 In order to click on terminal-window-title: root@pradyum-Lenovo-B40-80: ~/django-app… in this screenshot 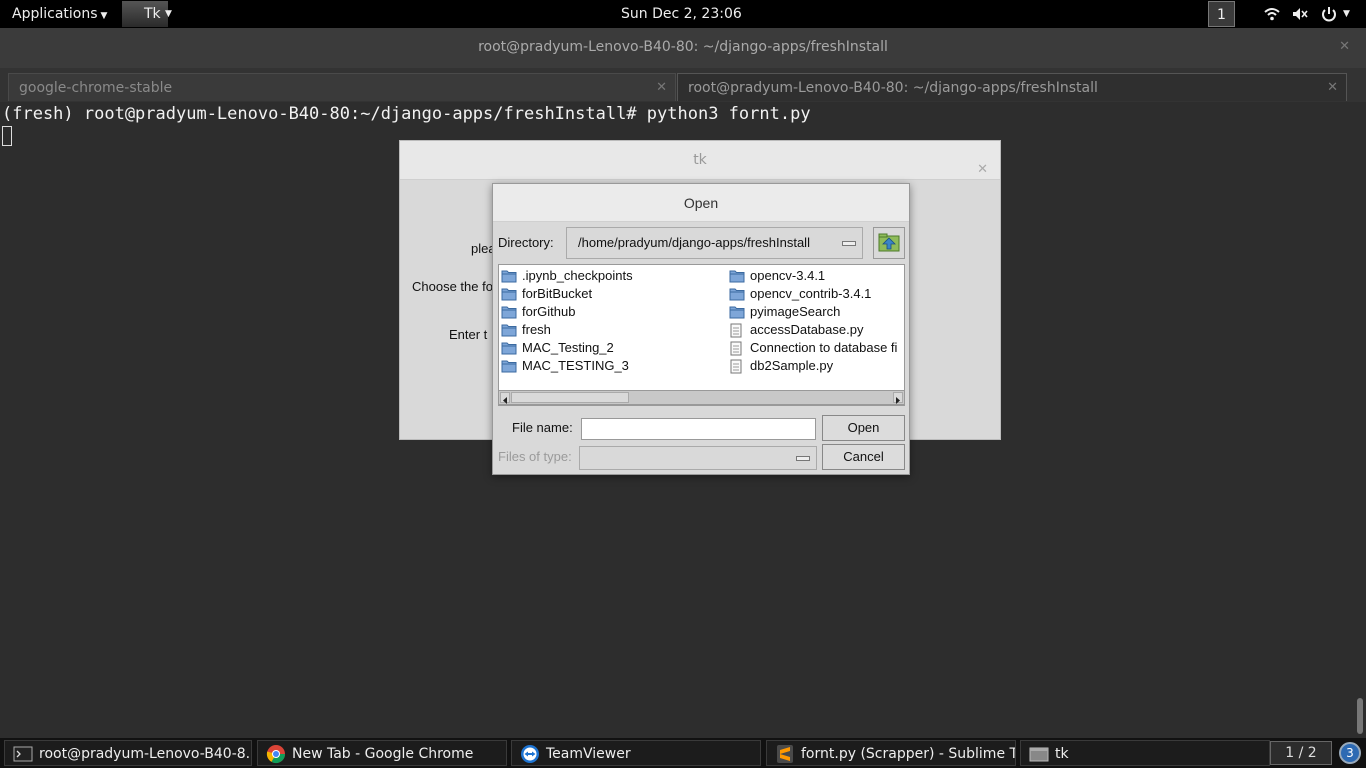, I will do `click(683, 48)`.